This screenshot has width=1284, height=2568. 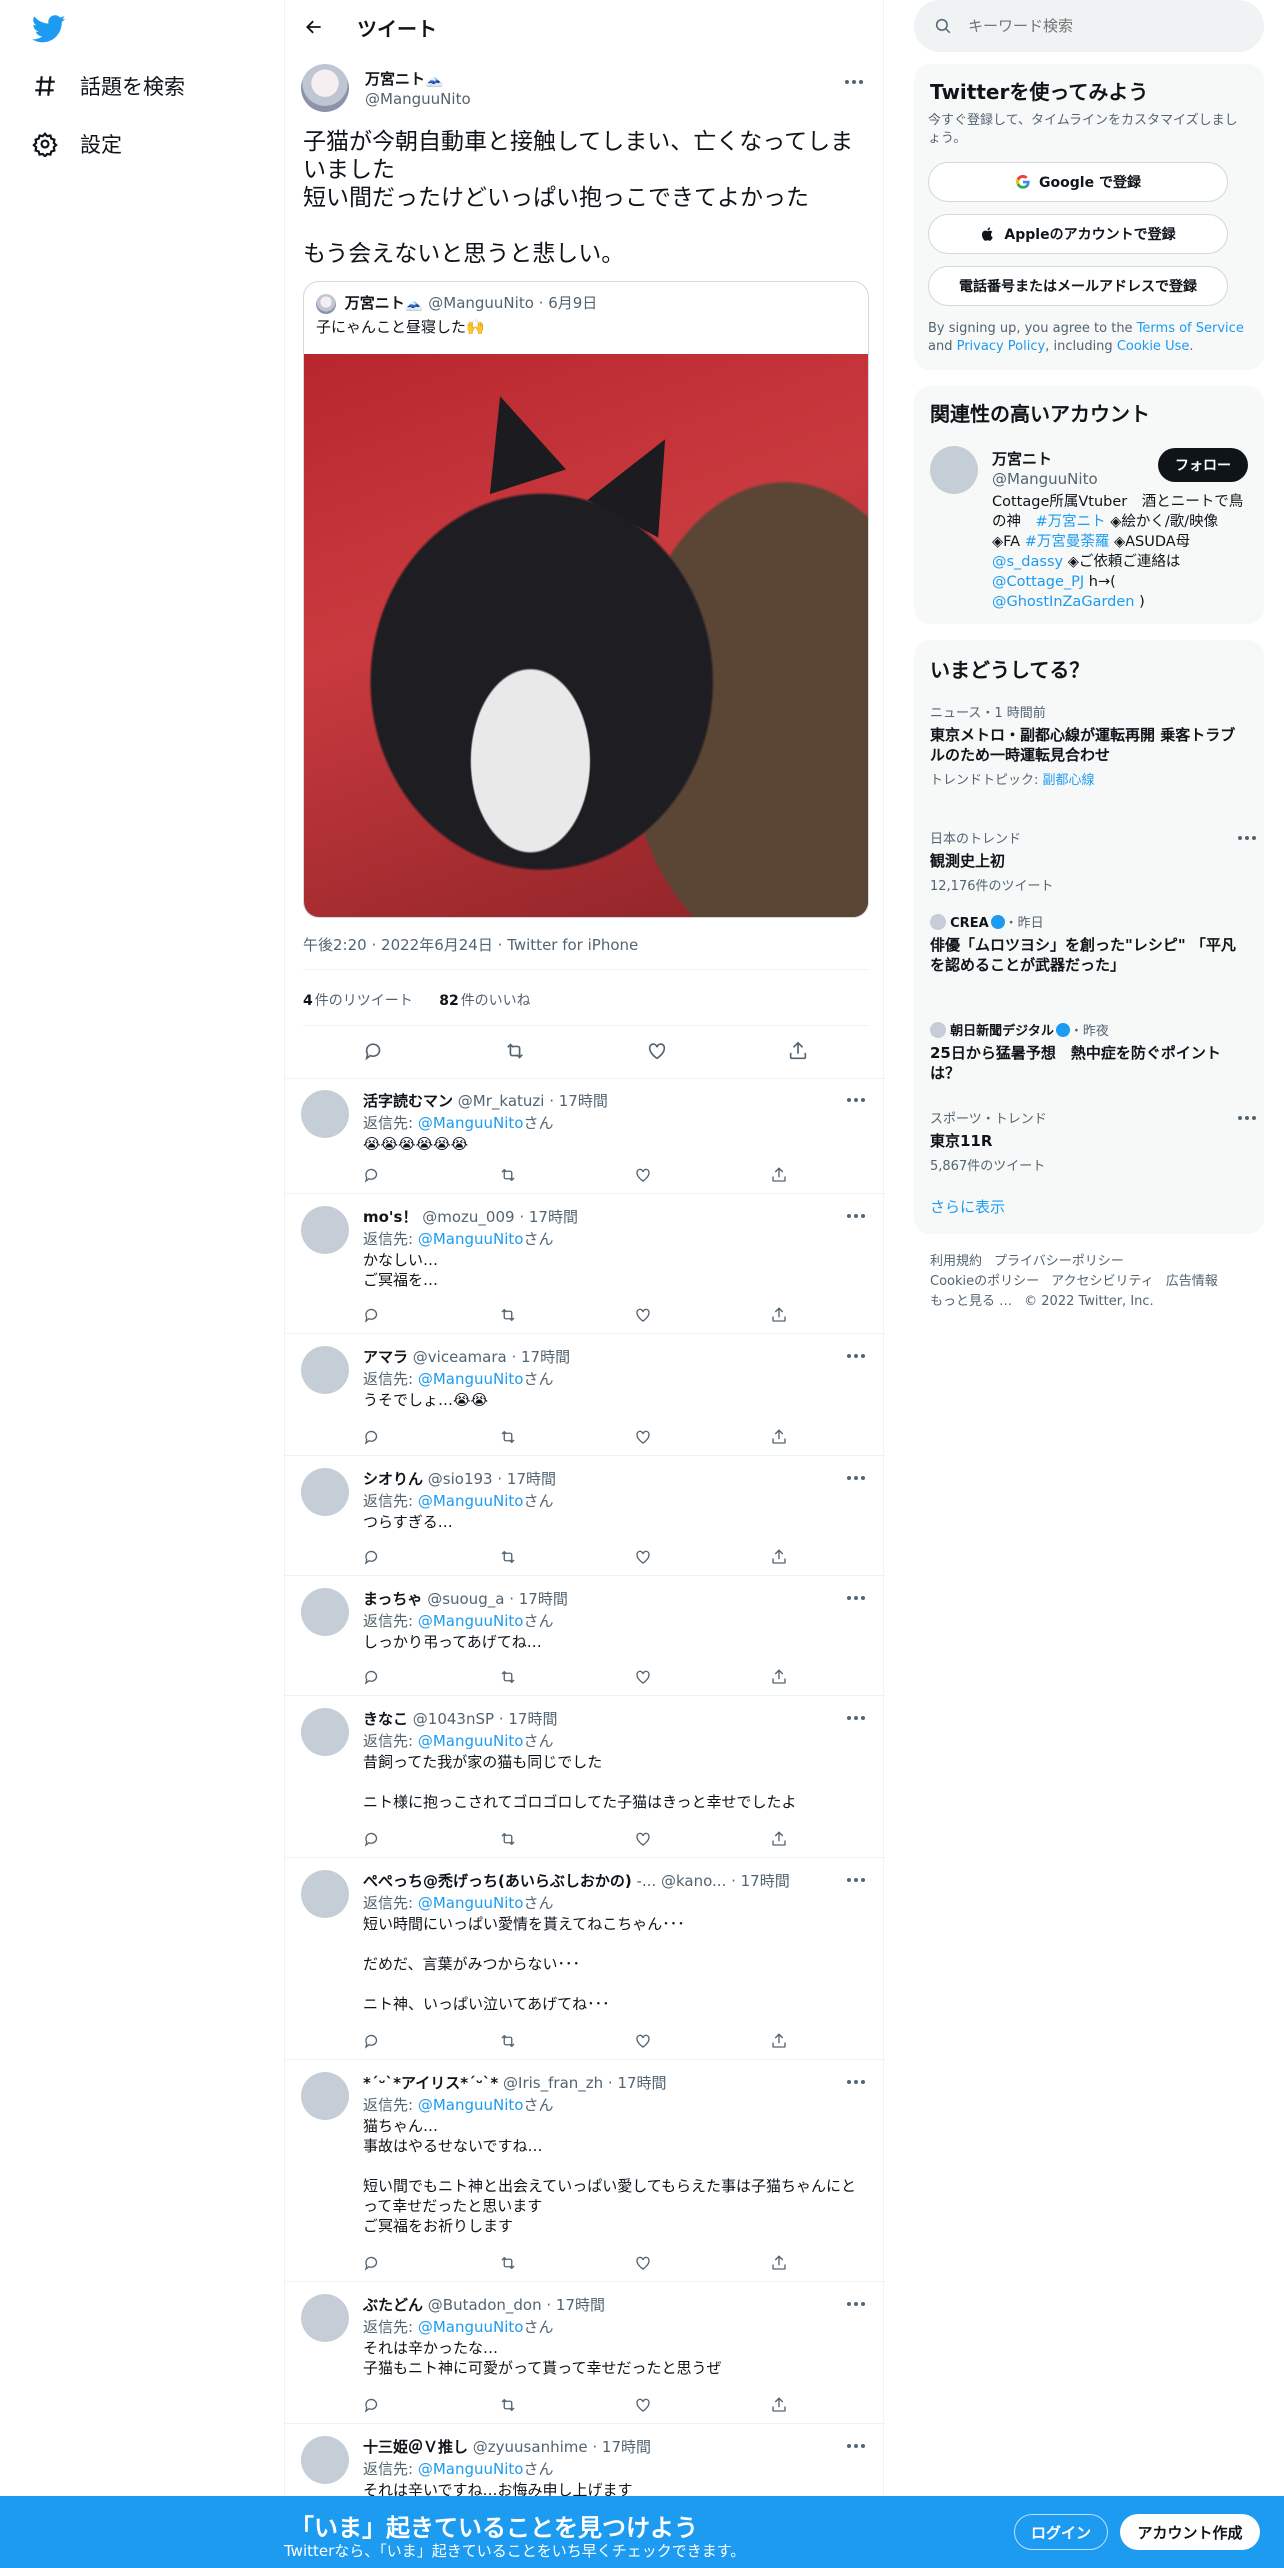 I want to click on reply-author-name: シオりん, so click(x=393, y=1479).